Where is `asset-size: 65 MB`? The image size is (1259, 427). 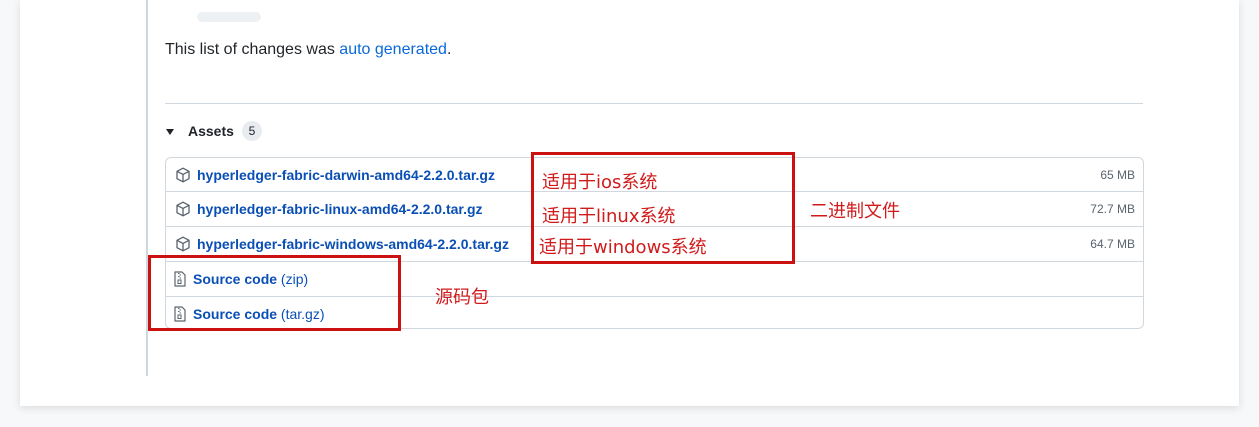 asset-size: 65 MB is located at coordinates (1117, 174).